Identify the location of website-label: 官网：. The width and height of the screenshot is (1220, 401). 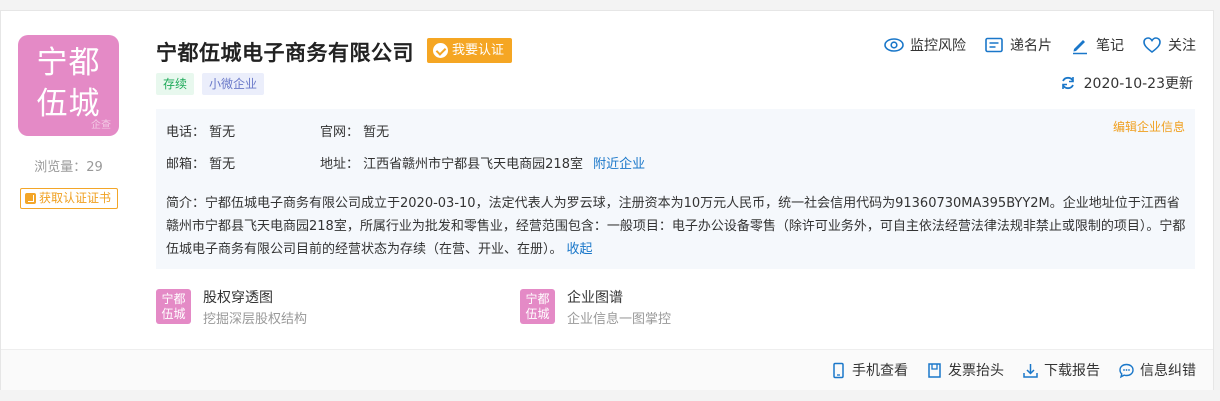
(340, 132).